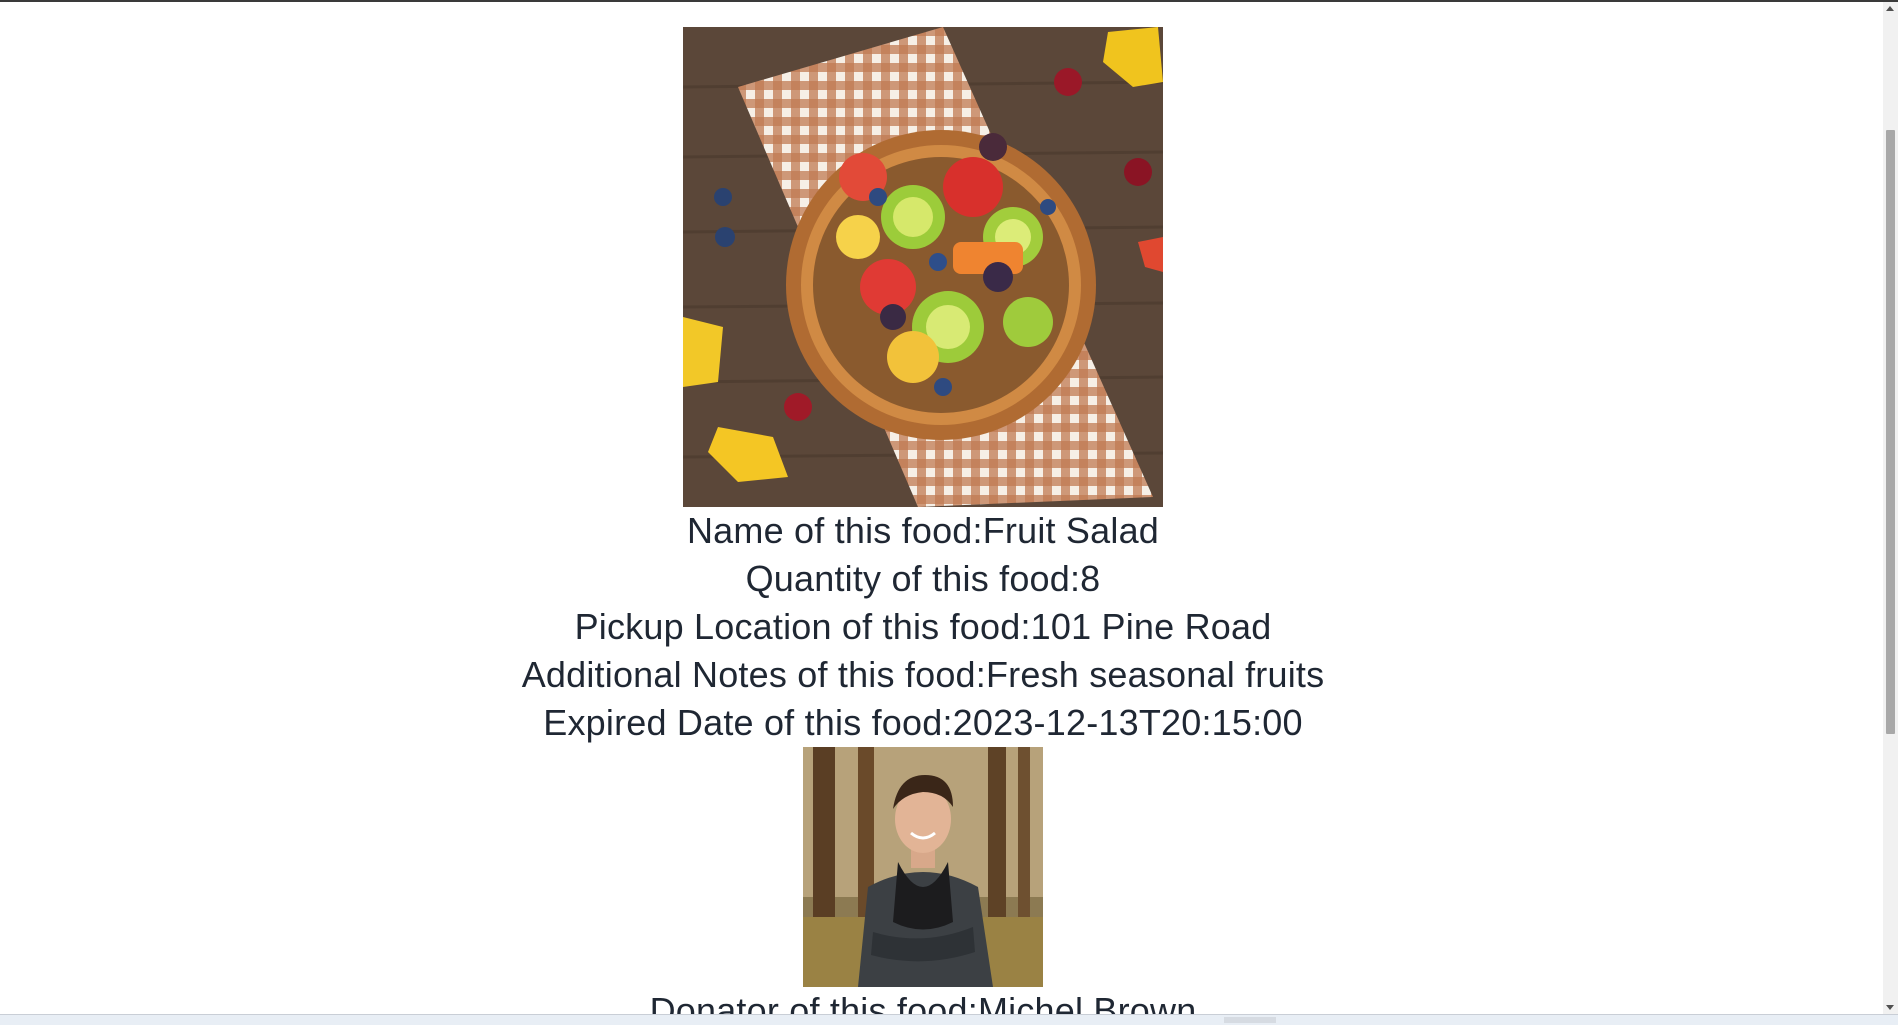 The height and width of the screenshot is (1025, 1898). Describe the element at coordinates (923, 530) in the screenshot. I see `food-name: Name of this food:Fruit Salad` at that location.